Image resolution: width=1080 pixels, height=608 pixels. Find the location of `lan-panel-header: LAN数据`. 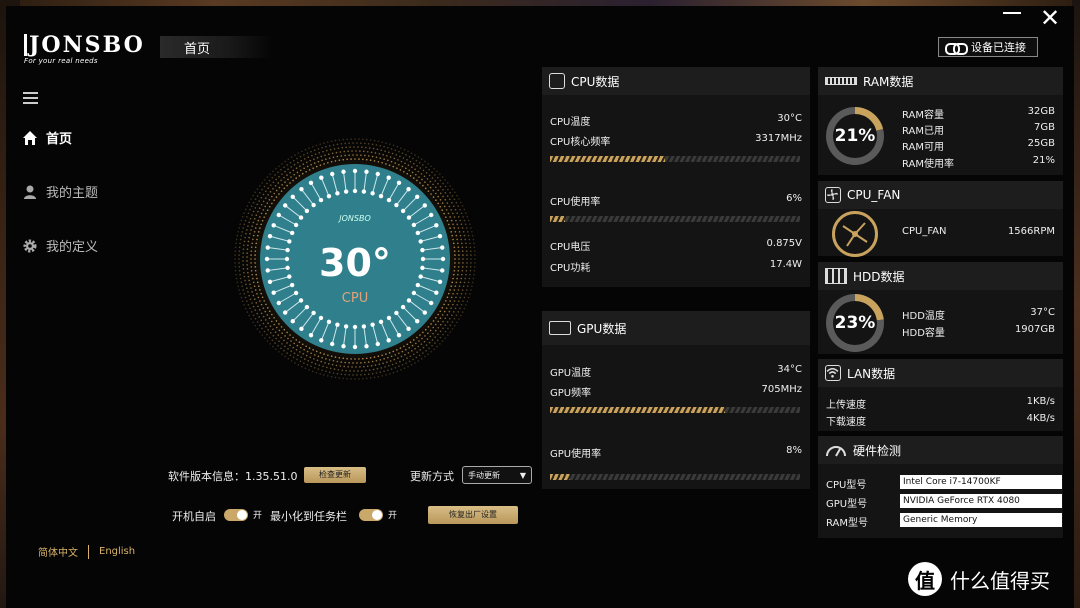

lan-panel-header: LAN数据 is located at coordinates (940, 373).